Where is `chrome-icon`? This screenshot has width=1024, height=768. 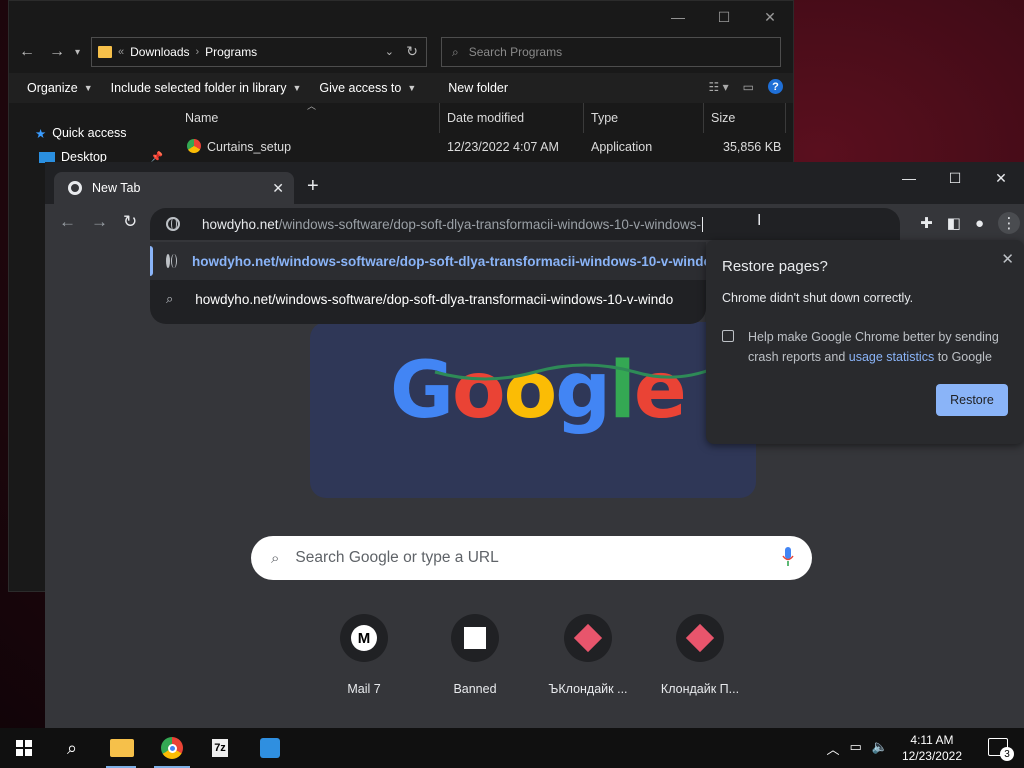
chrome-icon is located at coordinates (172, 748).